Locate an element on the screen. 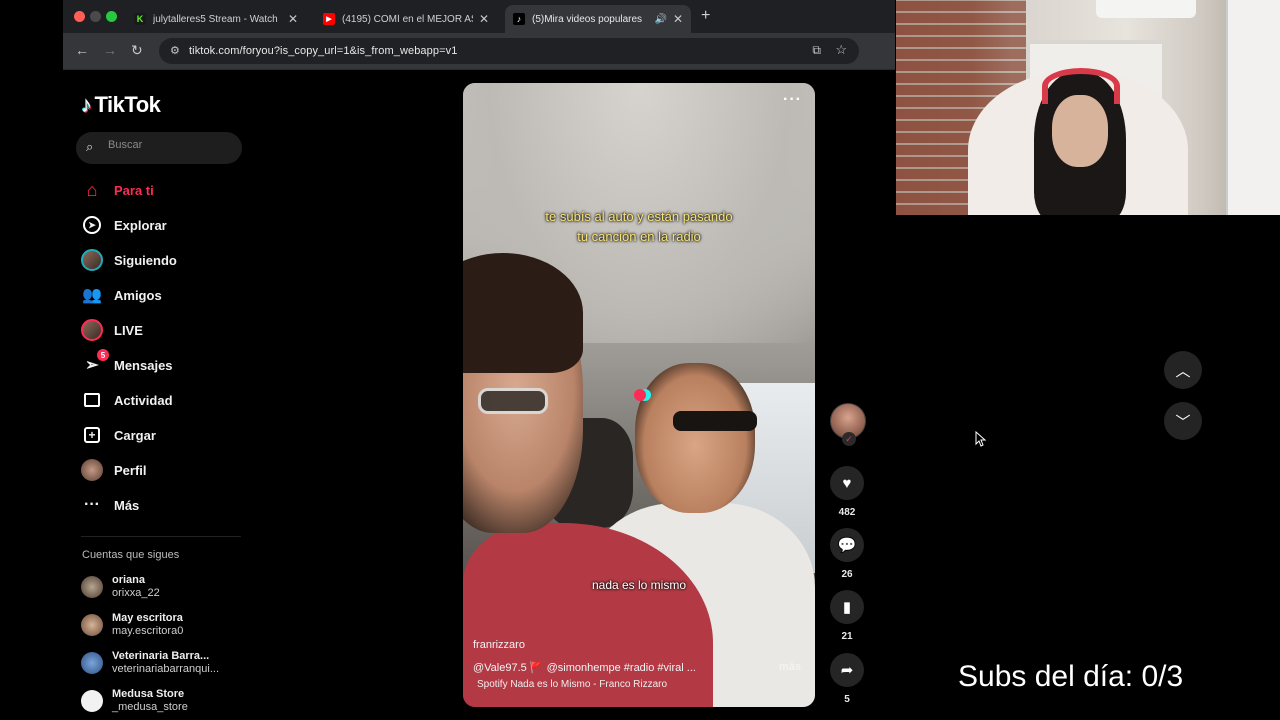 This screenshot has height=720, width=1280. tab-kick-stream: K julytalleres5 Stream - Watch ✕ is located at coordinates (216, 19).